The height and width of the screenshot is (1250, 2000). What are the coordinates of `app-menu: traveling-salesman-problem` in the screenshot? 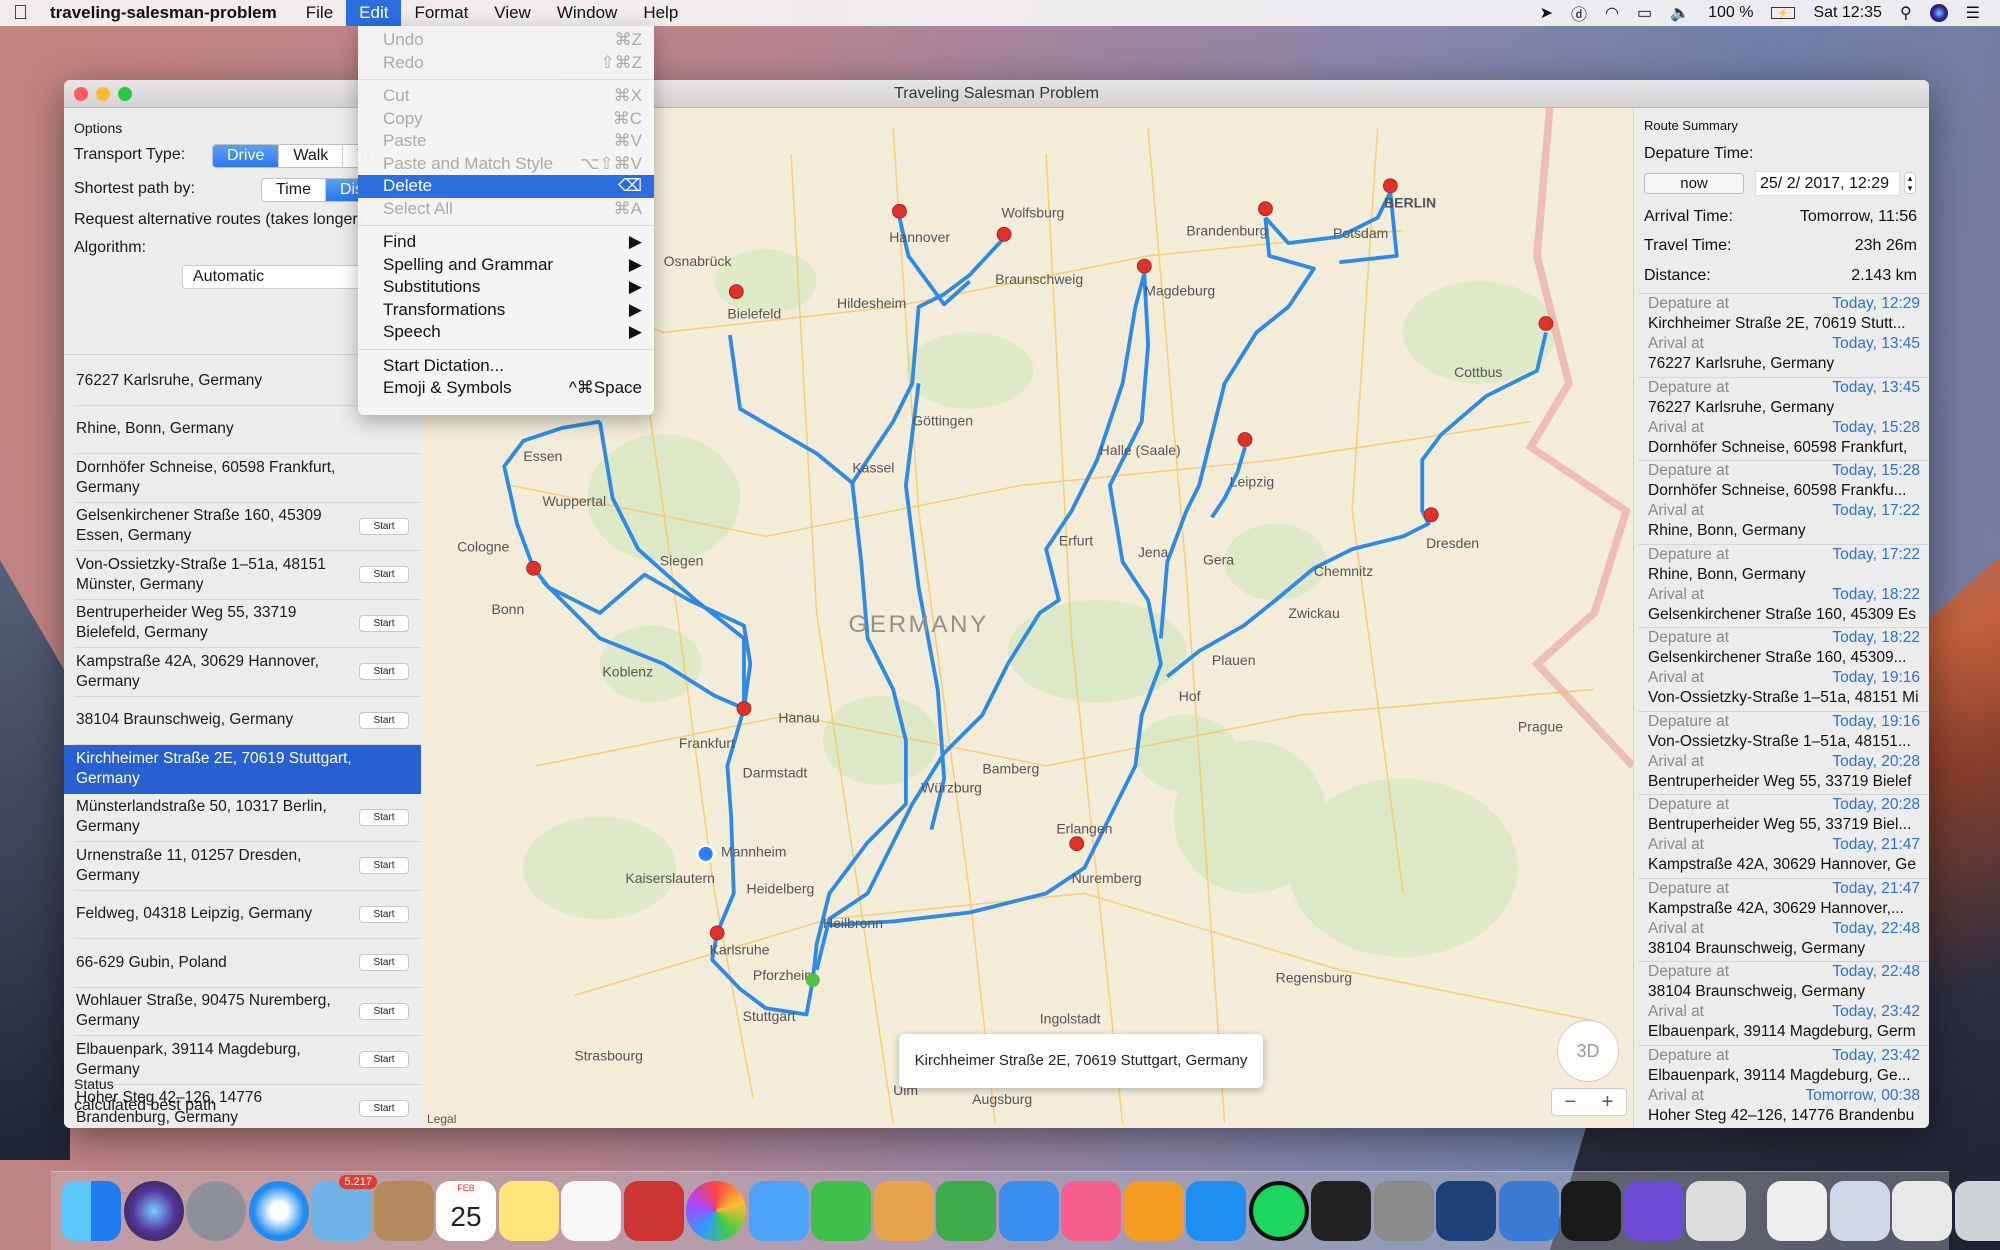 It's located at (166, 13).